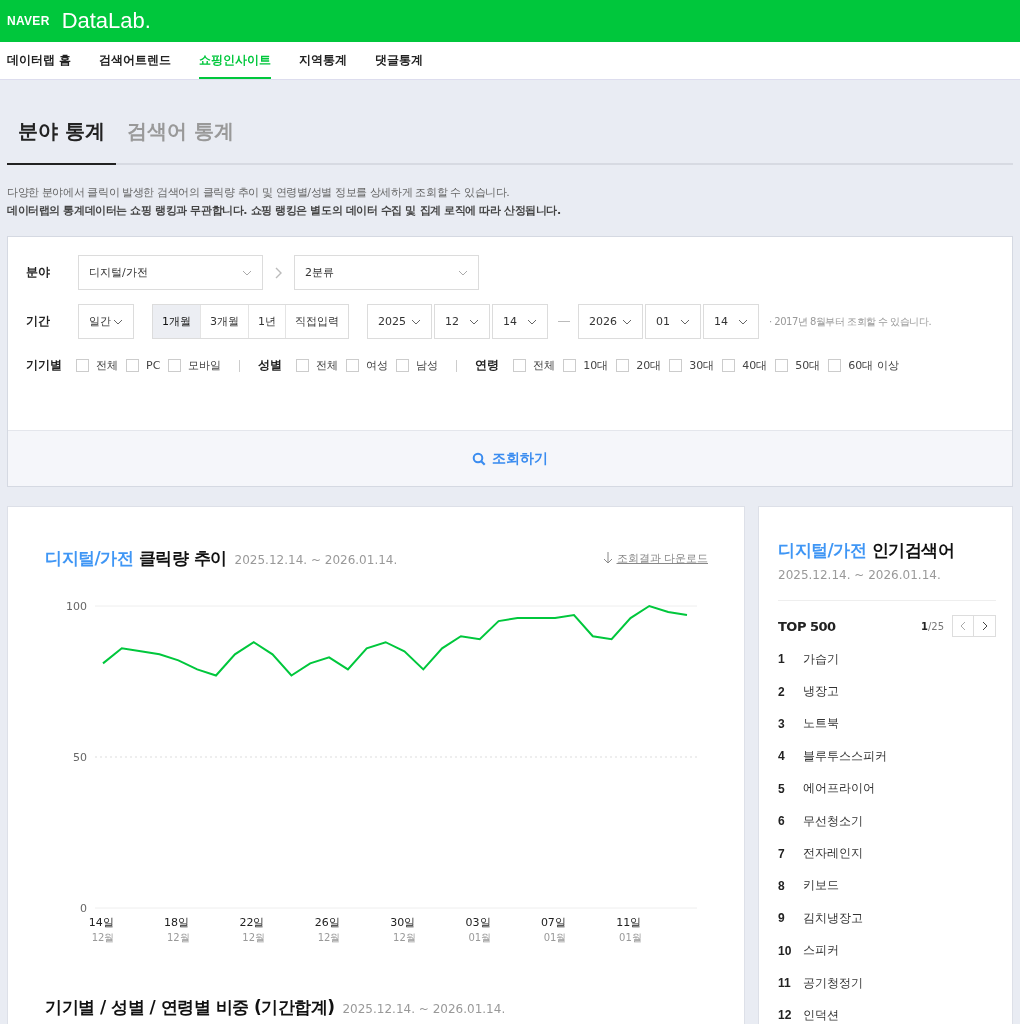  I want to click on keyword-link: 공기청정기, so click(833, 983).